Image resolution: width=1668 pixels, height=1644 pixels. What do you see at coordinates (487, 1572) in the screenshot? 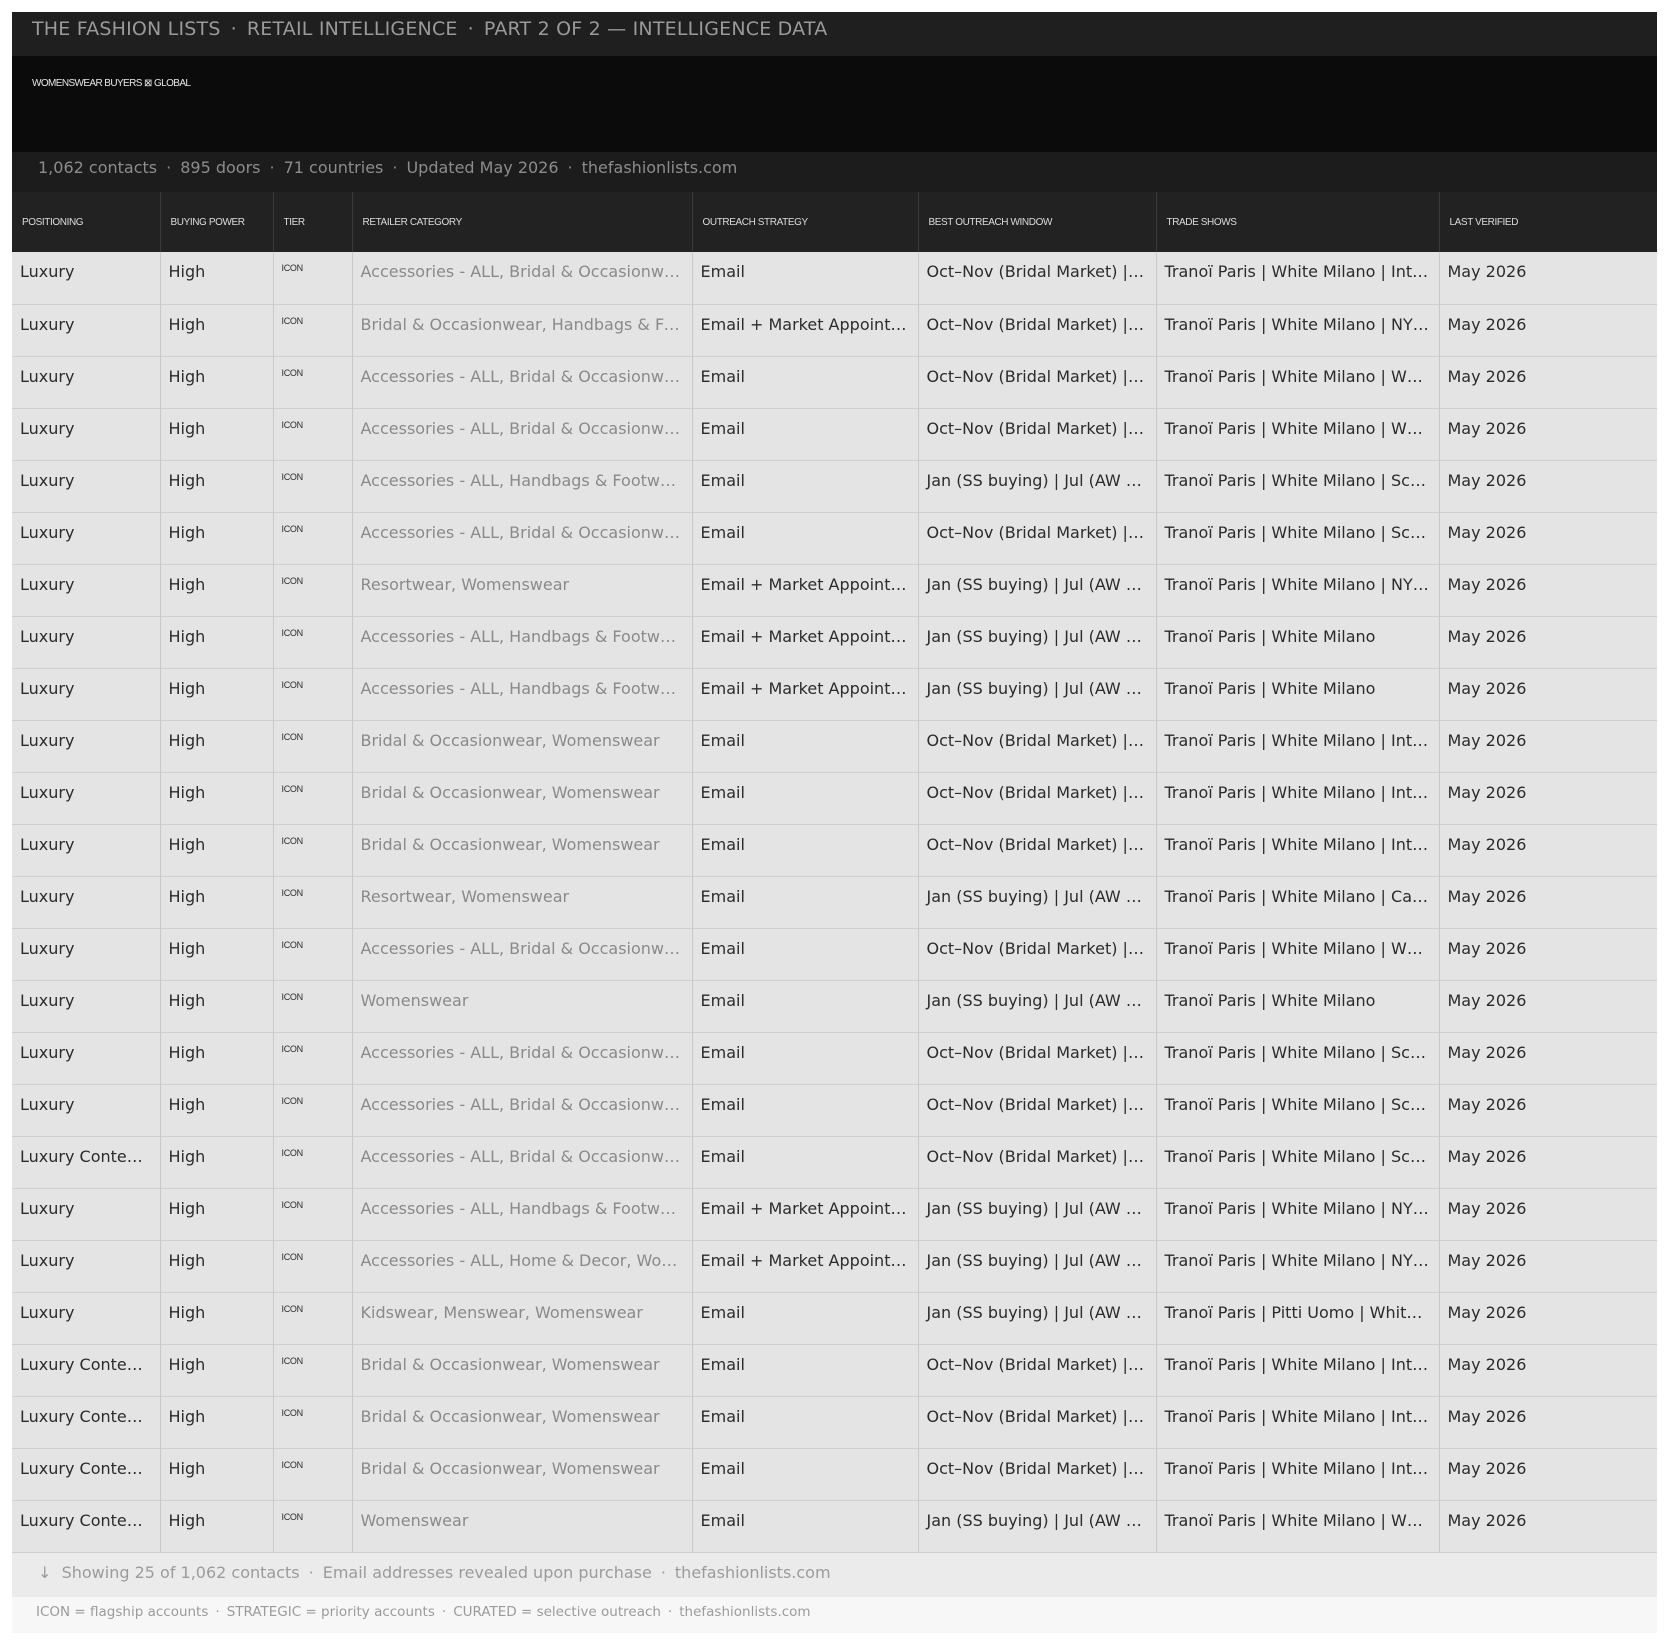
I see `email-note: Email addresses revealed upon purchase` at bounding box center [487, 1572].